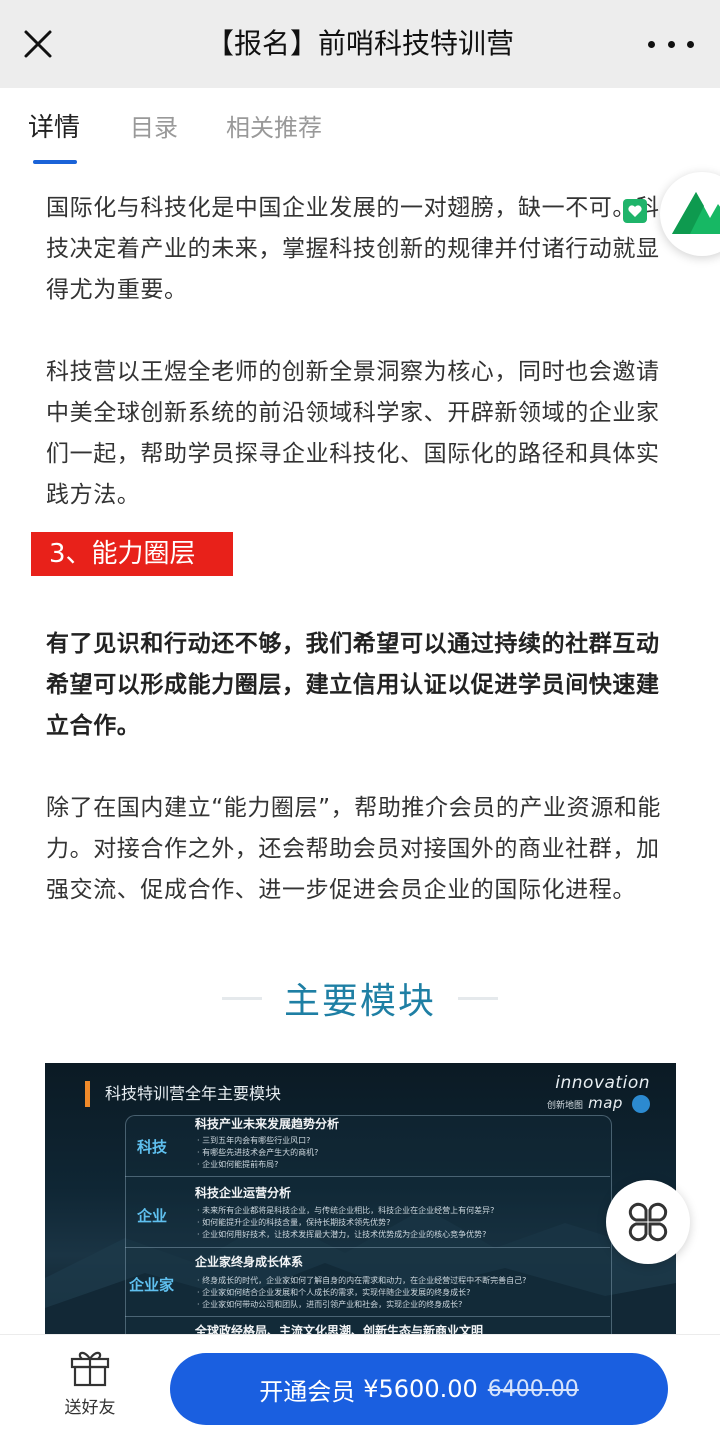 The width and height of the screenshot is (720, 1438). What do you see at coordinates (152, 1147) in the screenshot?
I see `category-label: 科技` at bounding box center [152, 1147].